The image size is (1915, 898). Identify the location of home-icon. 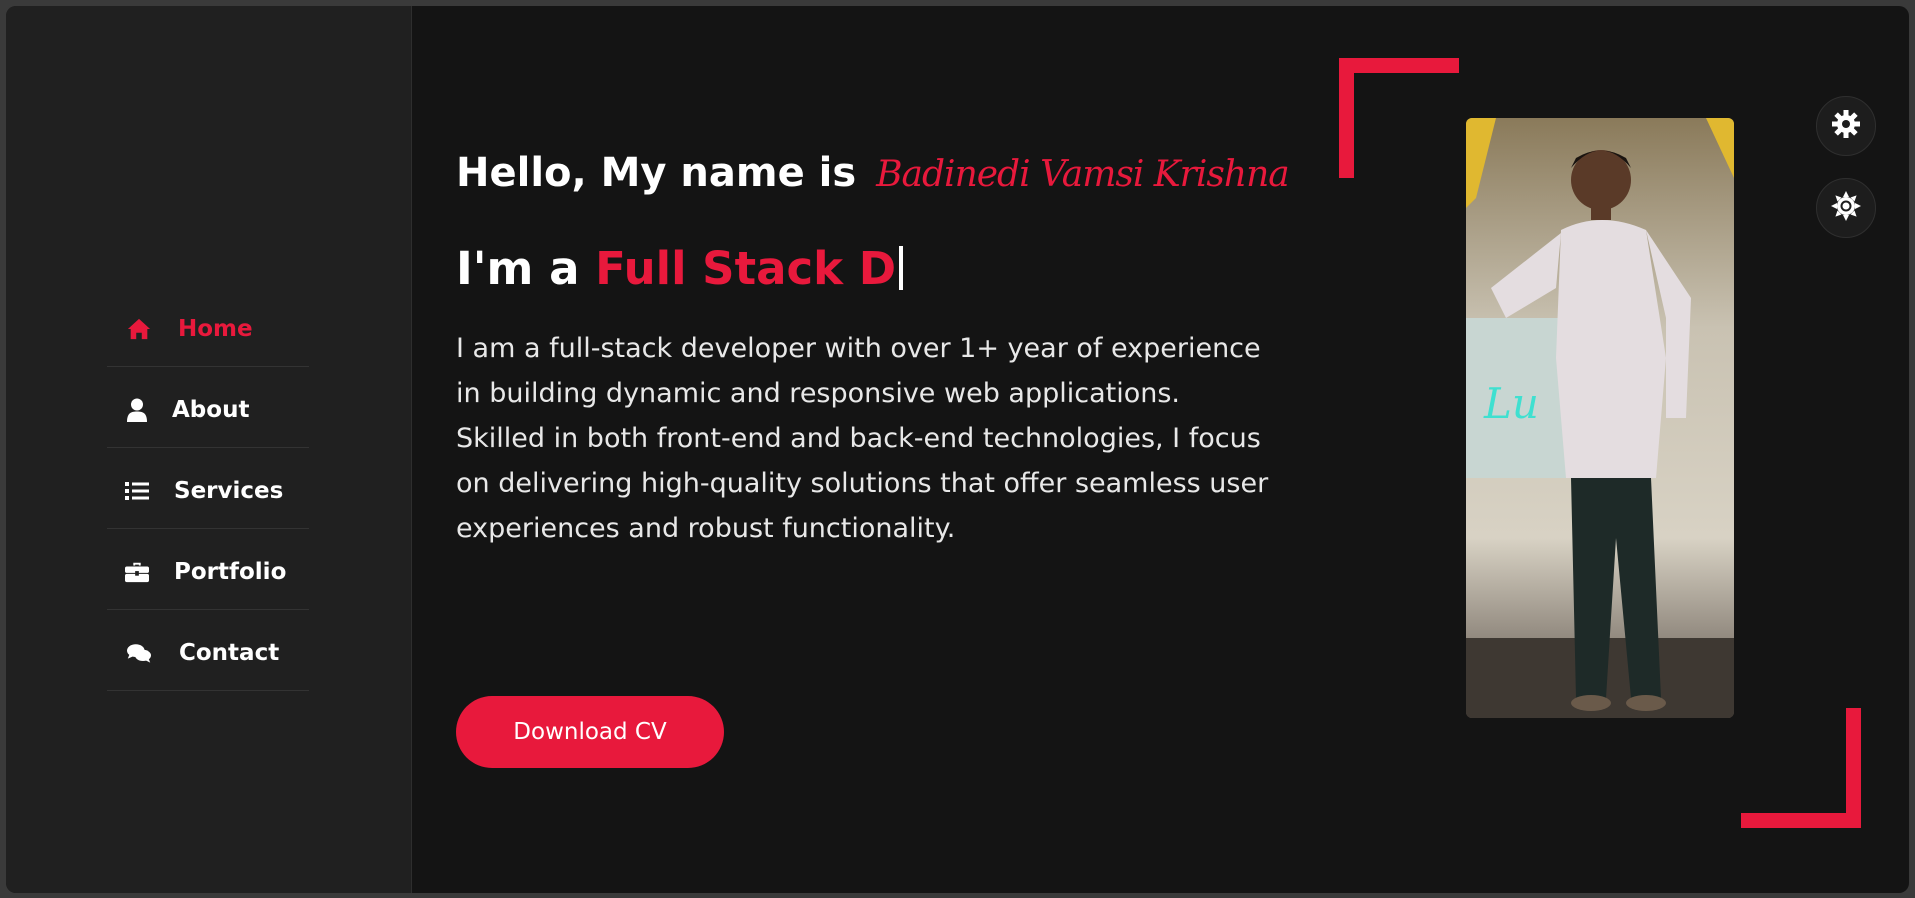
(139, 329).